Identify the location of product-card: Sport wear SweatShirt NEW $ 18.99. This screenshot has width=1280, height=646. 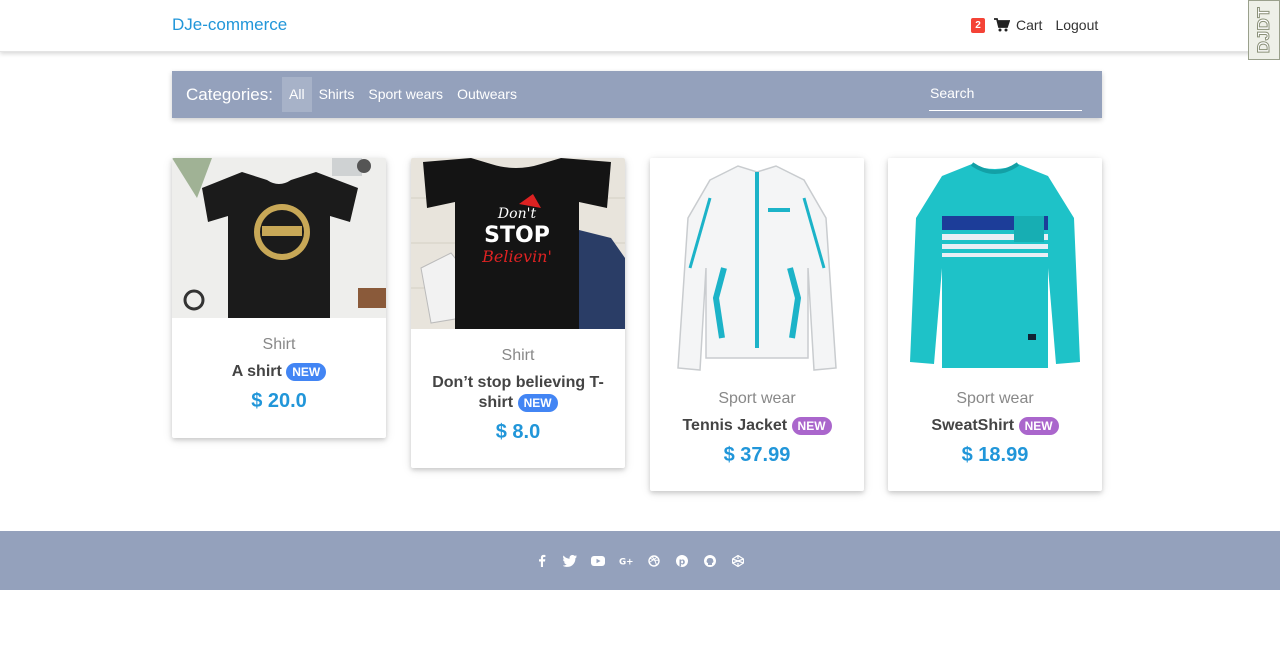
(995, 324).